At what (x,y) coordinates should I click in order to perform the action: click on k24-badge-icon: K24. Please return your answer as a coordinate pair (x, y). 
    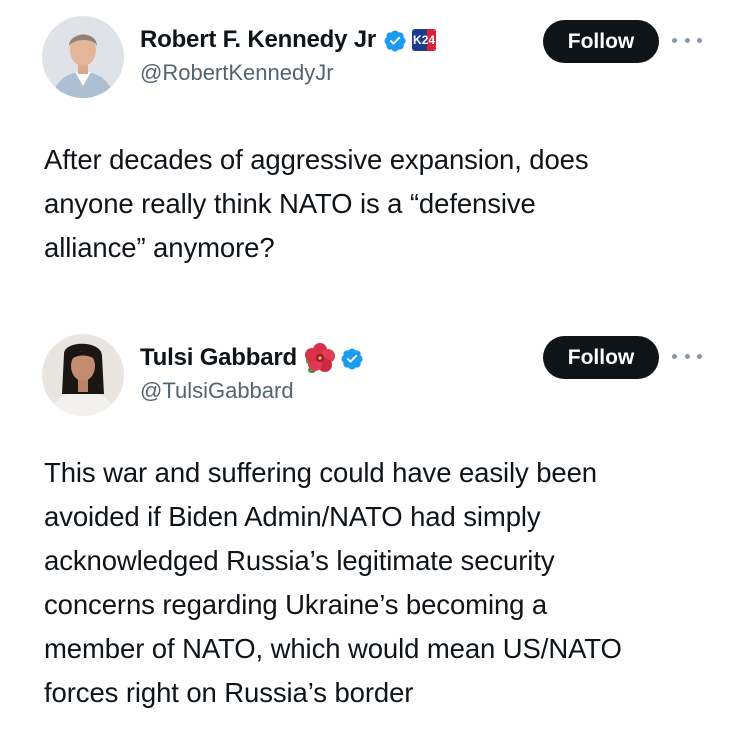
    Looking at the image, I should click on (424, 40).